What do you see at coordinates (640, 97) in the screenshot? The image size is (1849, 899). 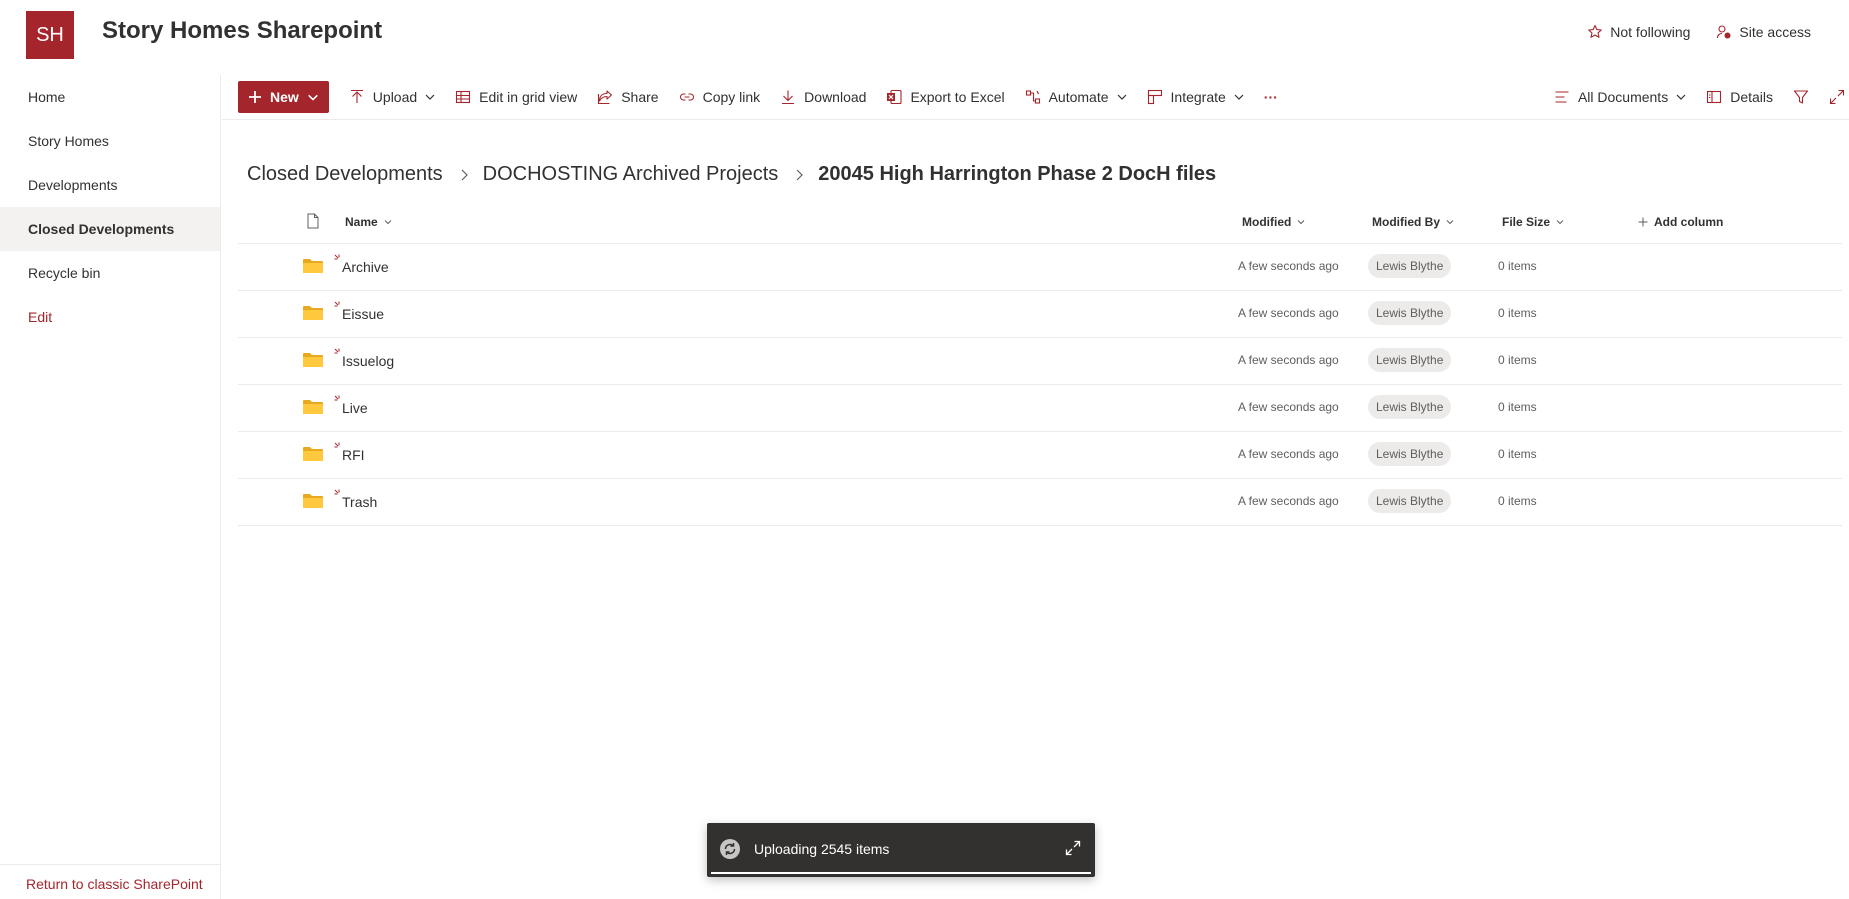 I see `share-label: Share` at bounding box center [640, 97].